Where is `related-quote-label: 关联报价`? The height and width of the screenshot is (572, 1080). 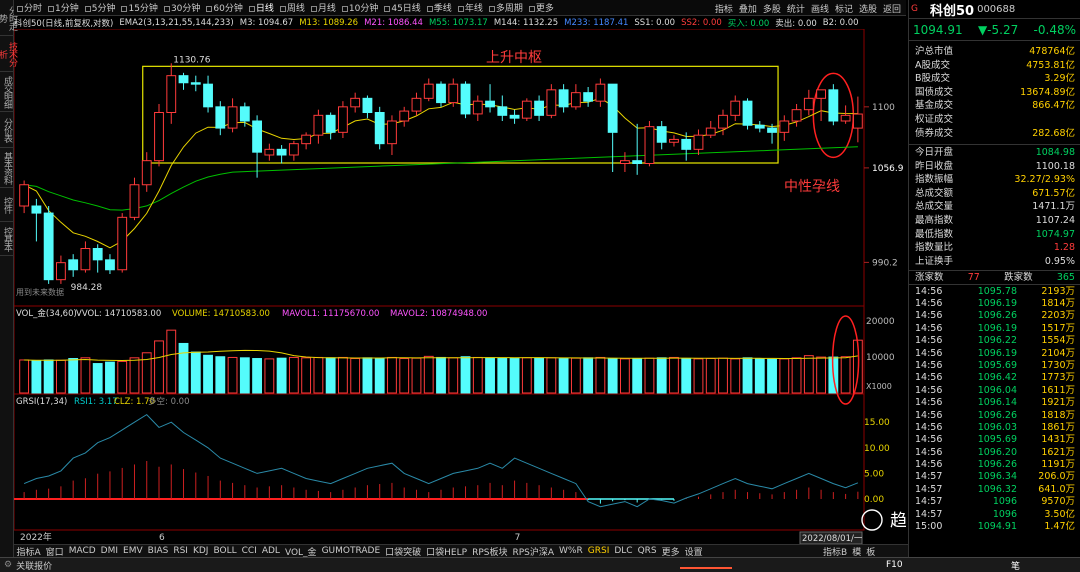 related-quote-label: 关联报价 is located at coordinates (34, 565).